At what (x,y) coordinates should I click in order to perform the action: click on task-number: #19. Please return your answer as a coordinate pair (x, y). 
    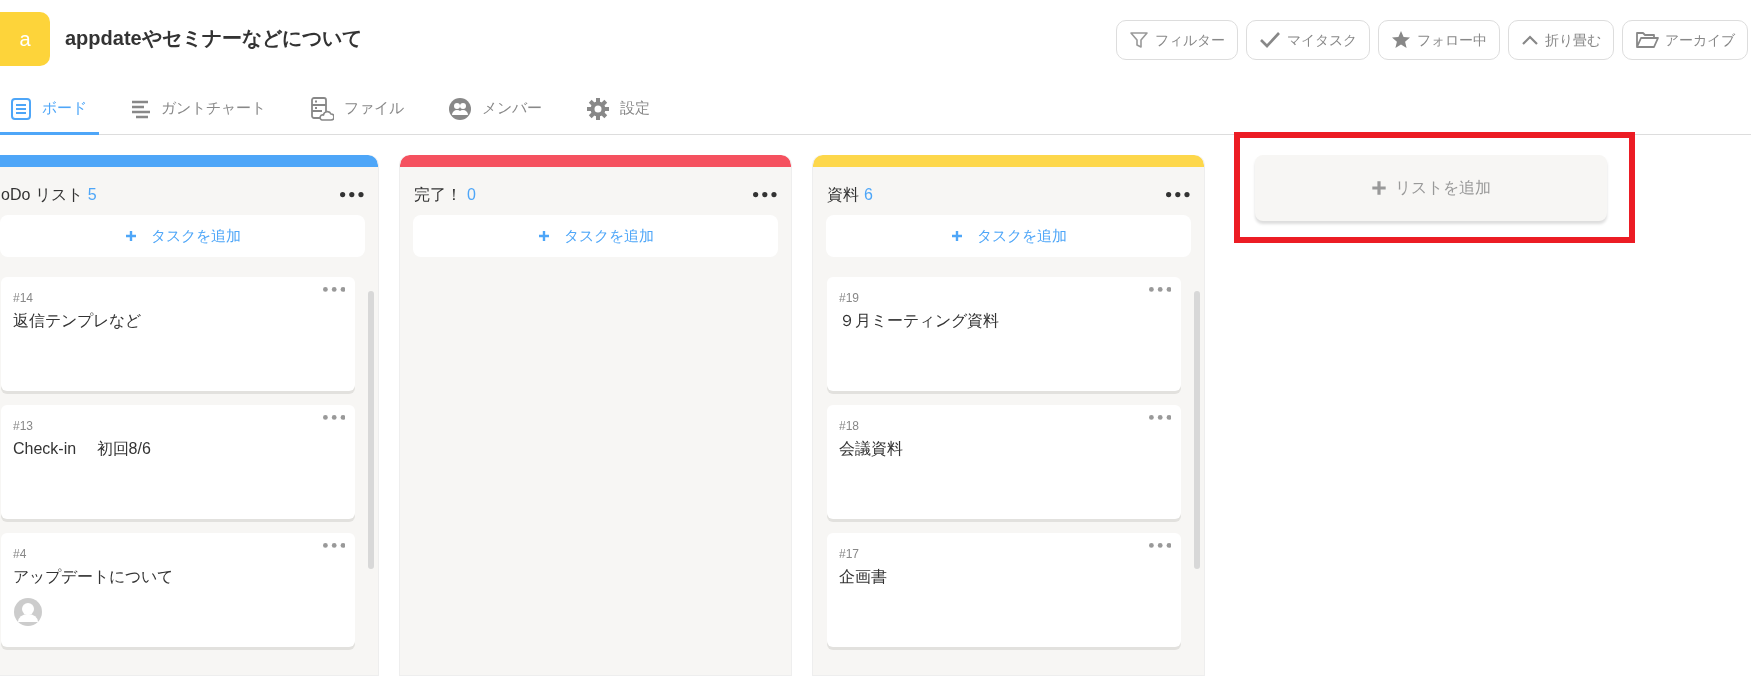
    Looking at the image, I should click on (849, 298).